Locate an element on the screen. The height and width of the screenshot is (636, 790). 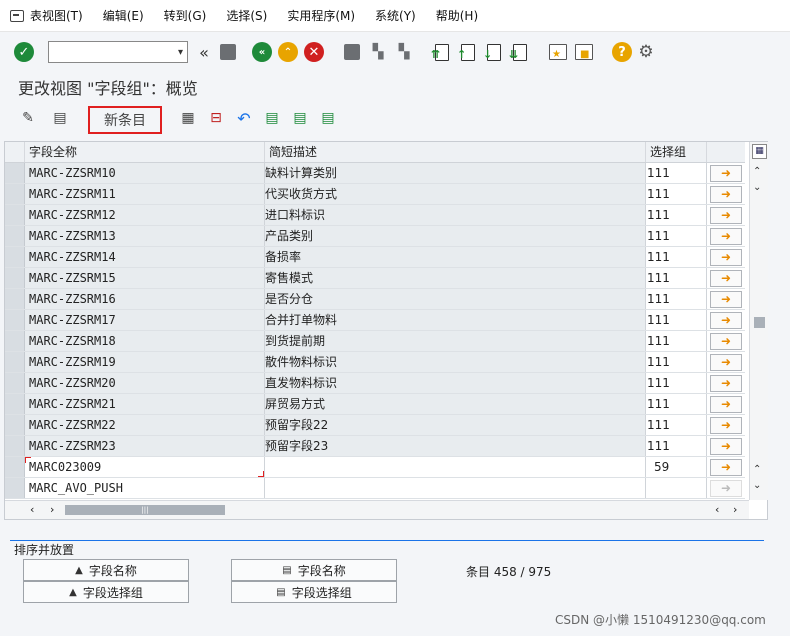
display-details-icon: ▤ is located at coordinates (60, 118).